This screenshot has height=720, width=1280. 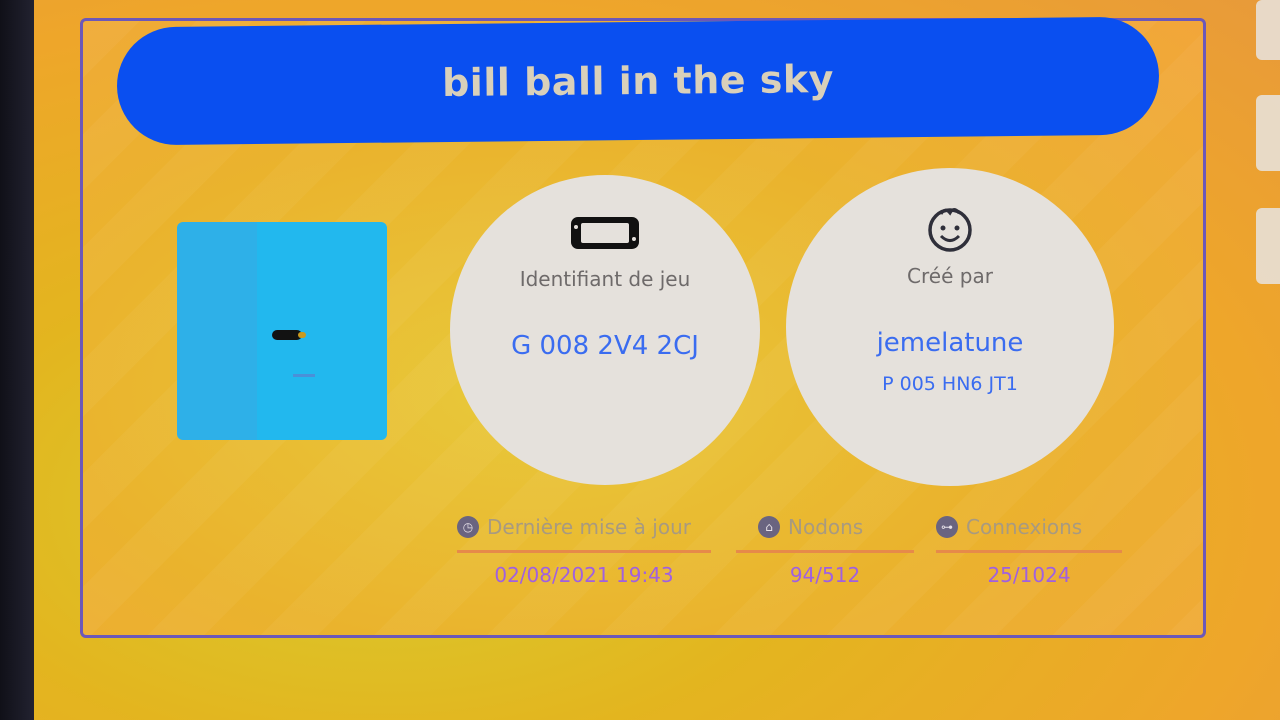 What do you see at coordinates (950, 384) in the screenshot?
I see `creator-code: P 005 HN6 JT1` at bounding box center [950, 384].